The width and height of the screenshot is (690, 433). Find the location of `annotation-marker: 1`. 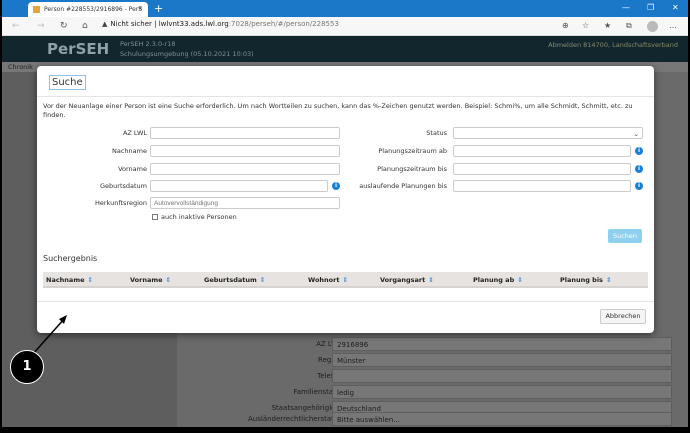

annotation-marker: 1 is located at coordinates (27, 367).